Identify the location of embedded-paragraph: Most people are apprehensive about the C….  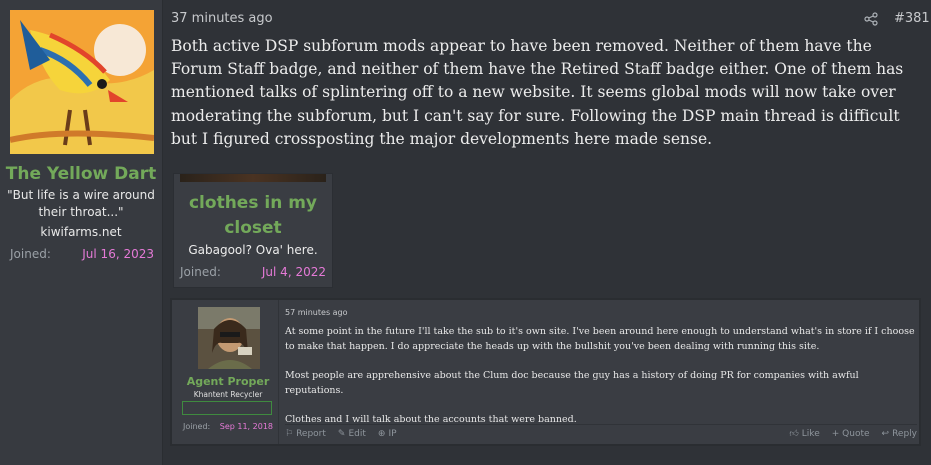
(572, 383).